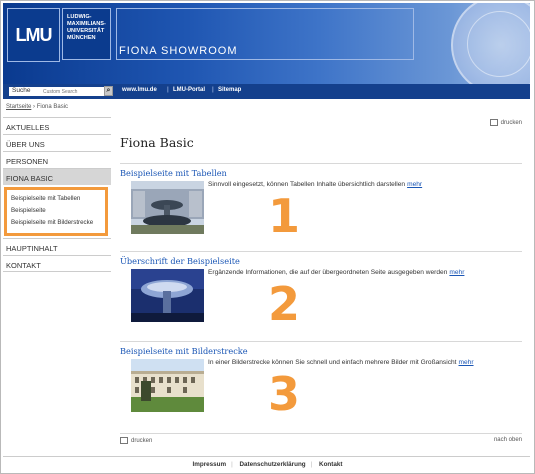  Describe the element at coordinates (184, 351) in the screenshot. I see `section-heading: Beispielseite mit Bilderstrecke` at that location.